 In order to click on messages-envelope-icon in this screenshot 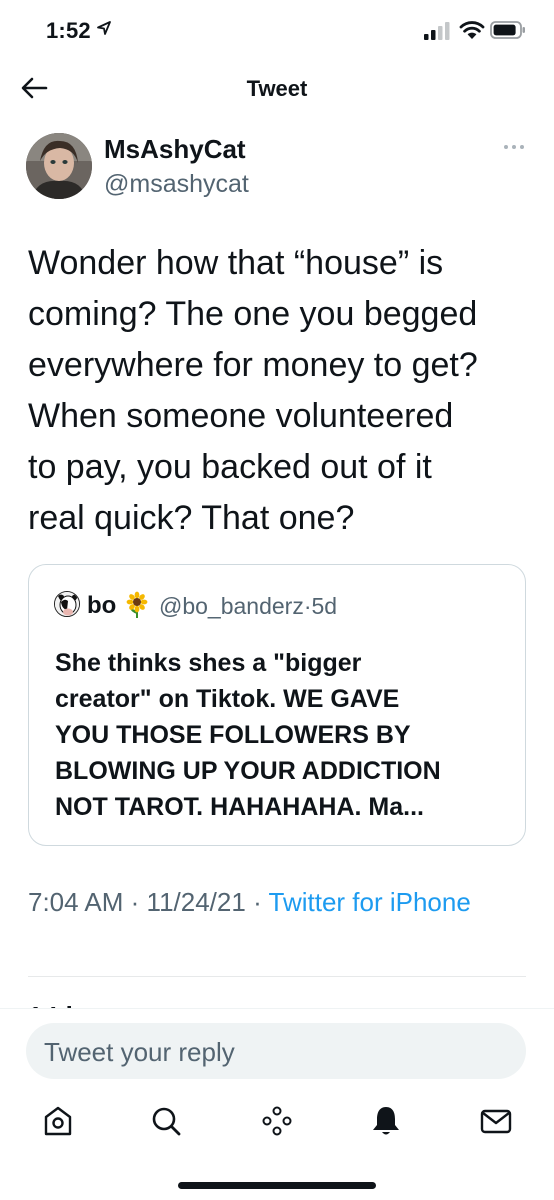, I will do `click(496, 1121)`.